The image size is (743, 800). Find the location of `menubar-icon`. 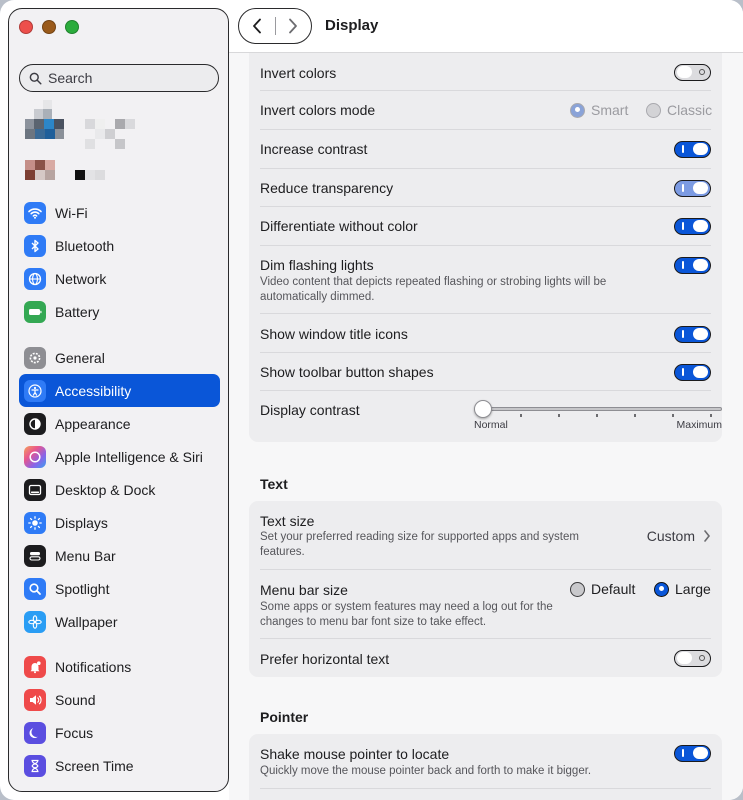

menubar-icon is located at coordinates (35, 555).